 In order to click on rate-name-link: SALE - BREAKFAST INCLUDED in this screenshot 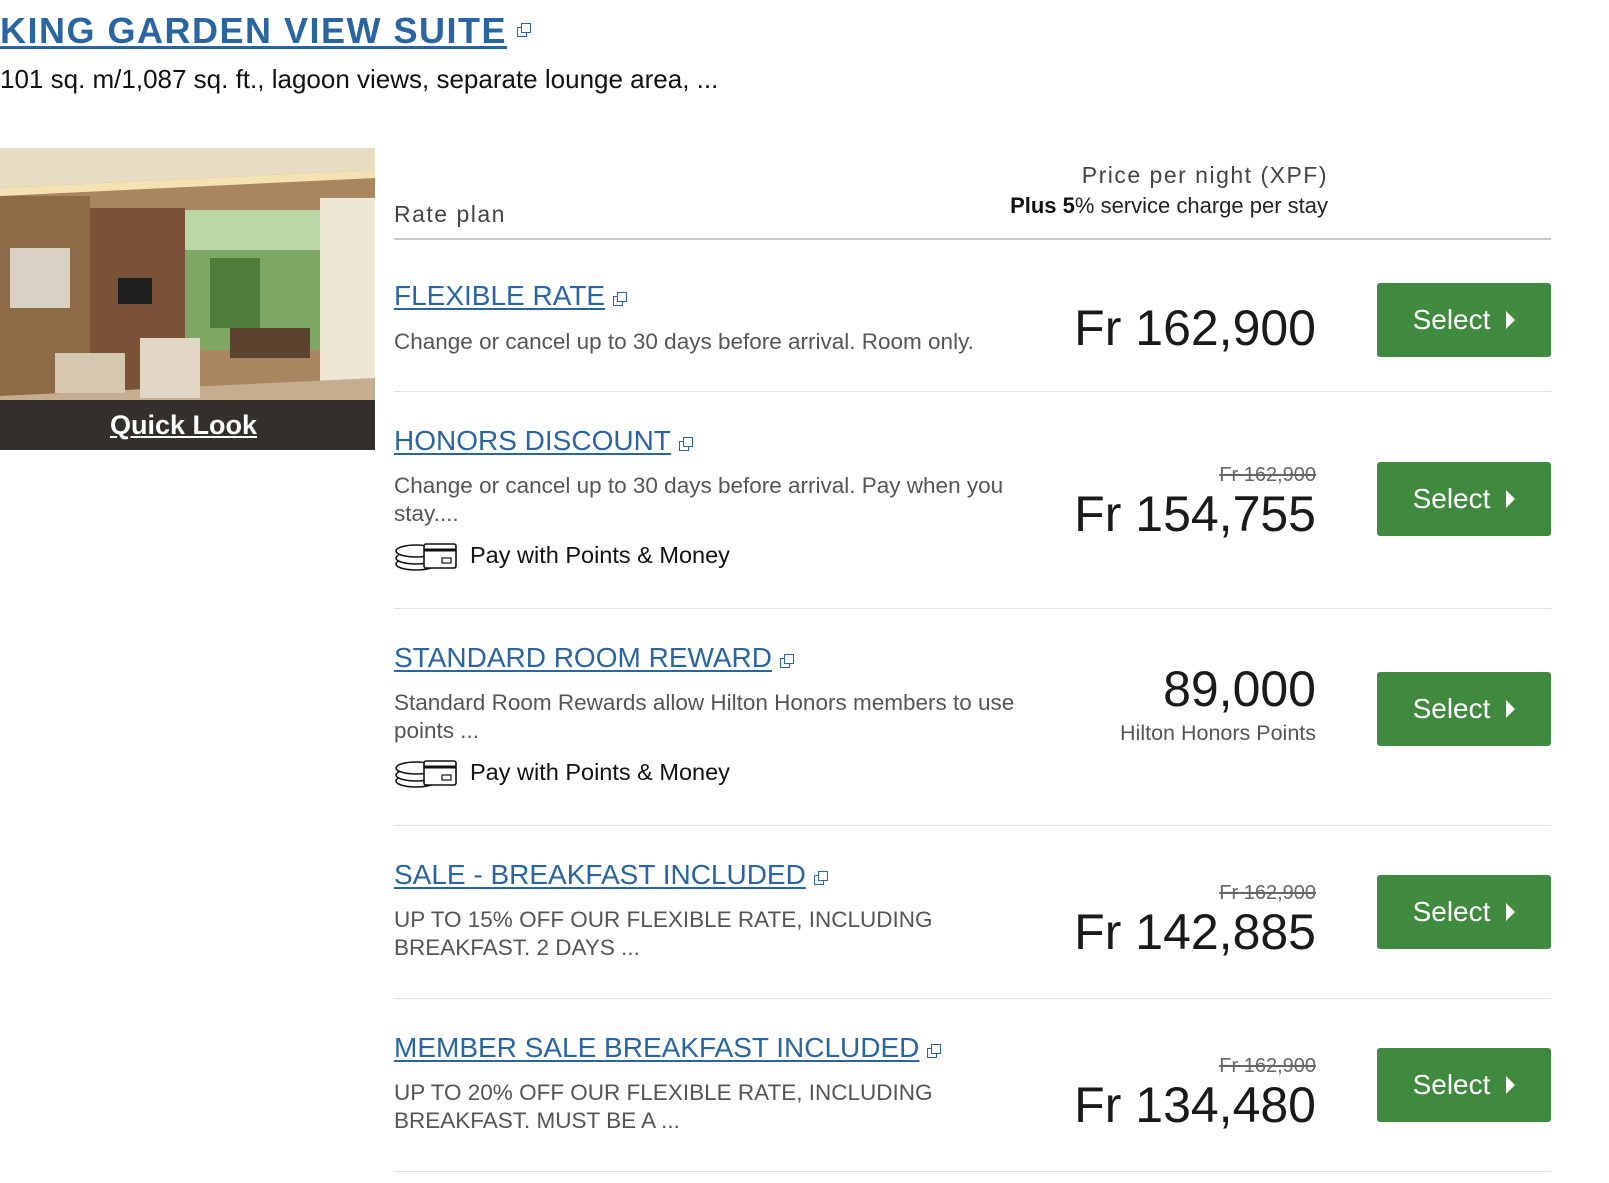, I will do `click(611, 875)`.